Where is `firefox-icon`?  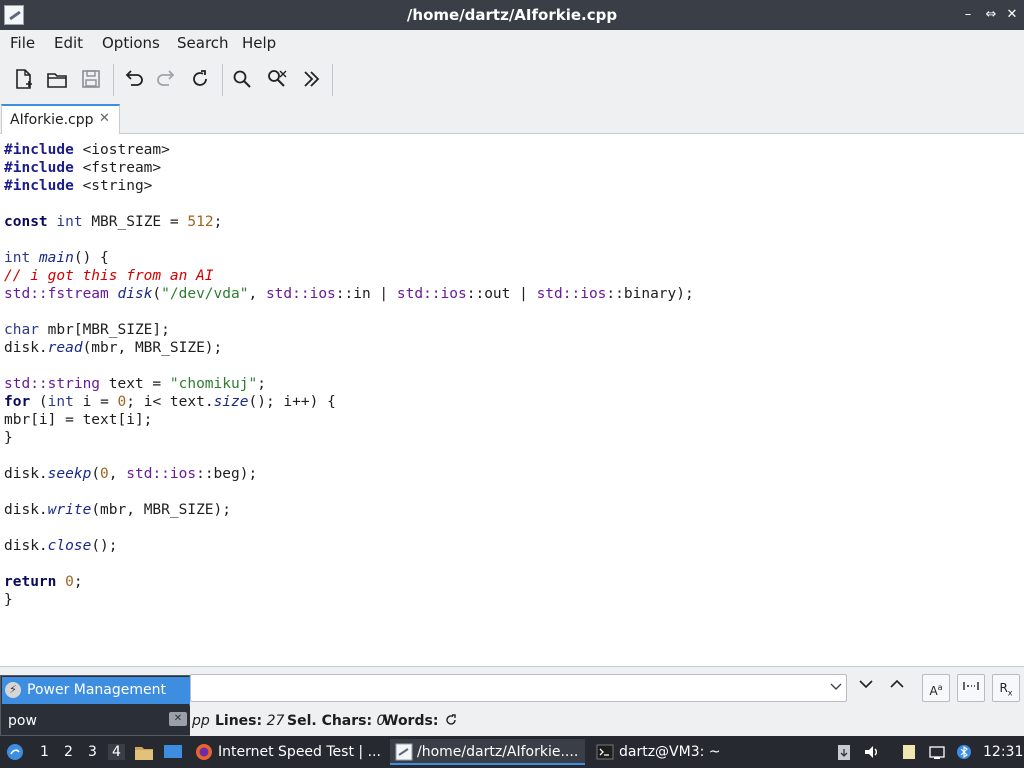 firefox-icon is located at coordinates (204, 752).